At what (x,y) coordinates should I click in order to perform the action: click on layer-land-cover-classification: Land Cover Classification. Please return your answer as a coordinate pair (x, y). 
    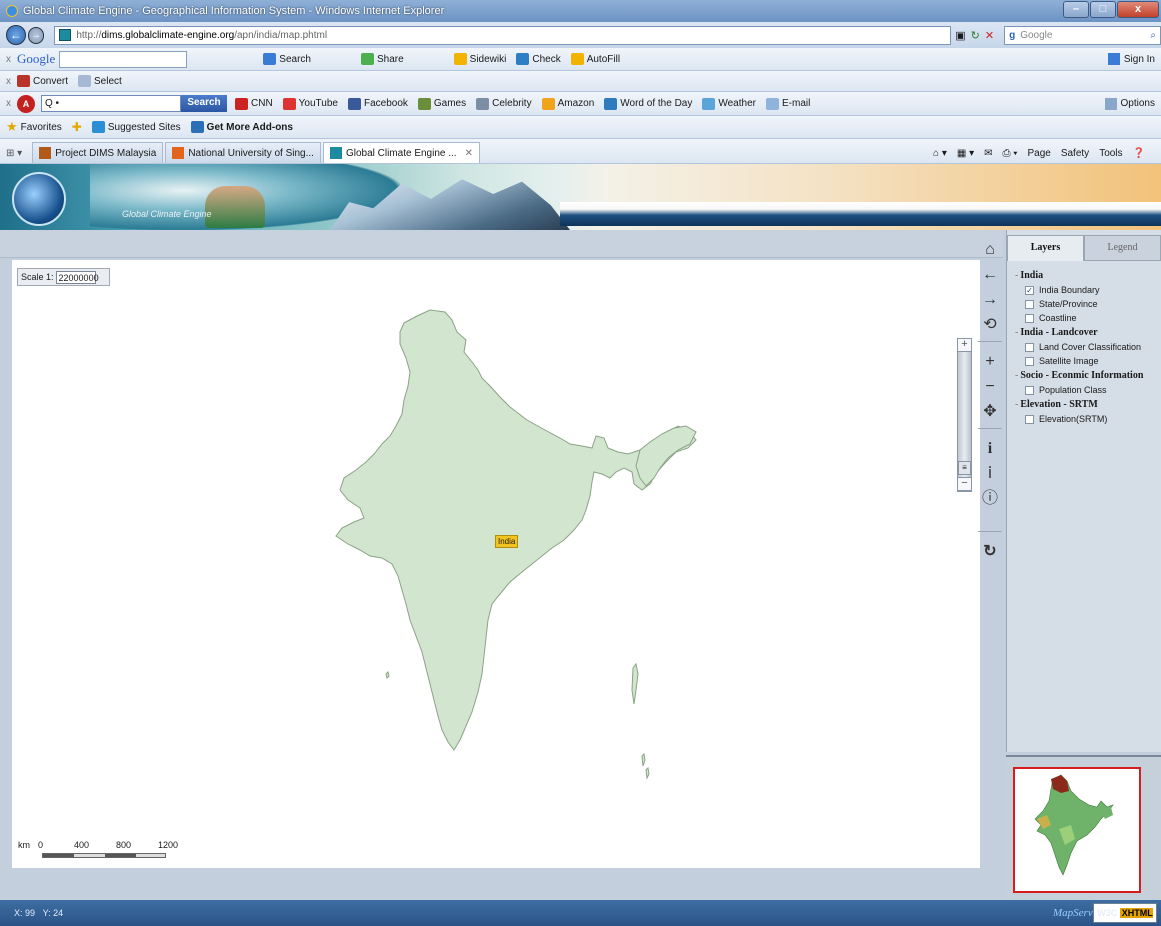
    Looking at the image, I should click on (1093, 347).